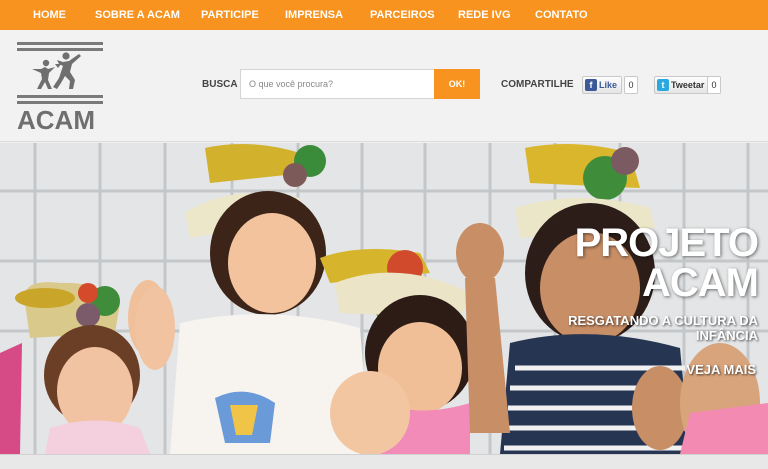  Describe the element at coordinates (700, 283) in the screenshot. I see `hero-title-line-2: ACAM` at that location.